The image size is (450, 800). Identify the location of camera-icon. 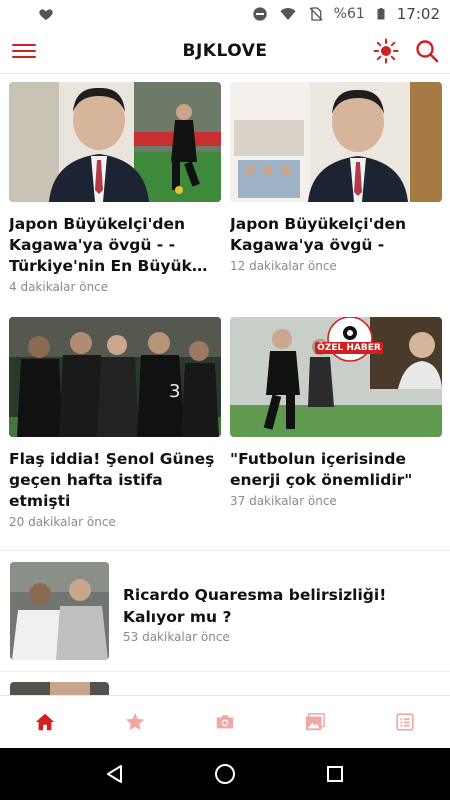
(225, 722).